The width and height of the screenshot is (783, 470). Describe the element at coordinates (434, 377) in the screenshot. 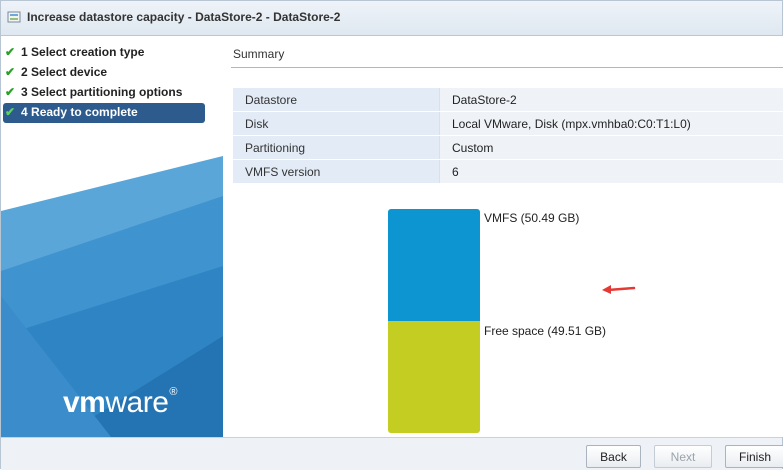

I see `free-space-bar` at that location.